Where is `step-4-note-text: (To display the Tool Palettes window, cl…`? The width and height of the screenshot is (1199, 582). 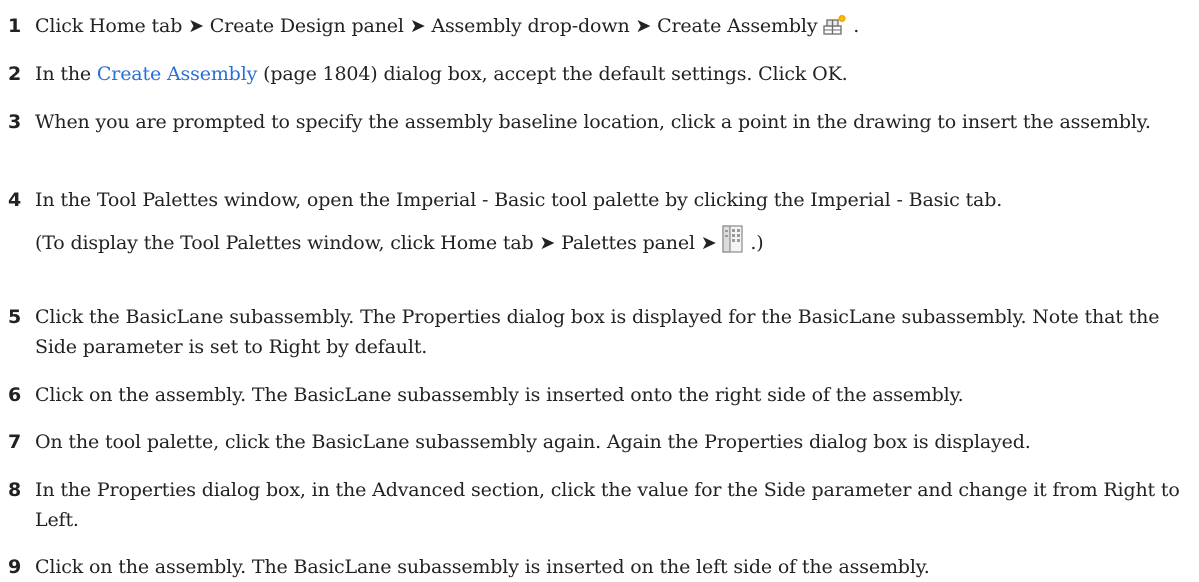
step-4-note-text: (To display the Tool Palettes window, cl… is located at coordinates (376, 243).